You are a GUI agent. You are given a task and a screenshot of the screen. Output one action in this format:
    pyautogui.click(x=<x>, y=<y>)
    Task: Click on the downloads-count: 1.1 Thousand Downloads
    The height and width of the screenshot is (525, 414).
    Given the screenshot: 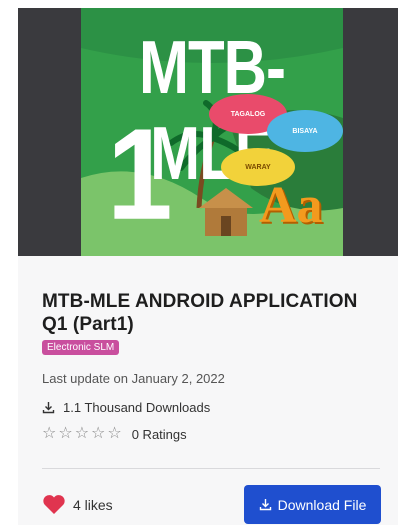 What is the action you would take?
    pyautogui.click(x=137, y=407)
    